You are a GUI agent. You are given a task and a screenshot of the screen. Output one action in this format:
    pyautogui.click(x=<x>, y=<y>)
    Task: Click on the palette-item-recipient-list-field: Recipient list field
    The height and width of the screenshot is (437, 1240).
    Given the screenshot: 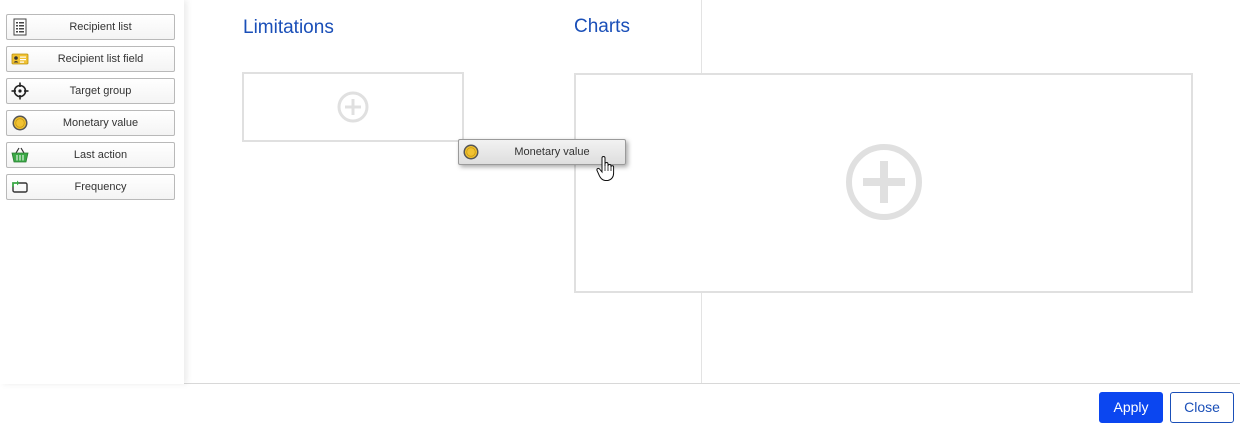 What is the action you would take?
    pyautogui.click(x=90, y=59)
    